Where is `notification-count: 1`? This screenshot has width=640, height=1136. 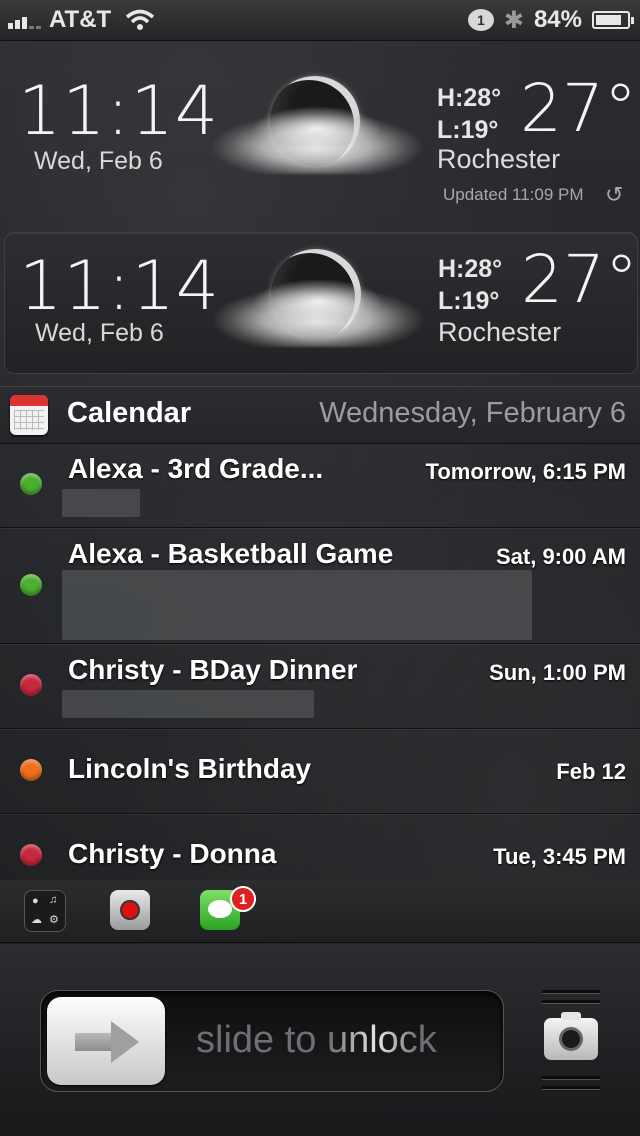
notification-count: 1 is located at coordinates (480, 20).